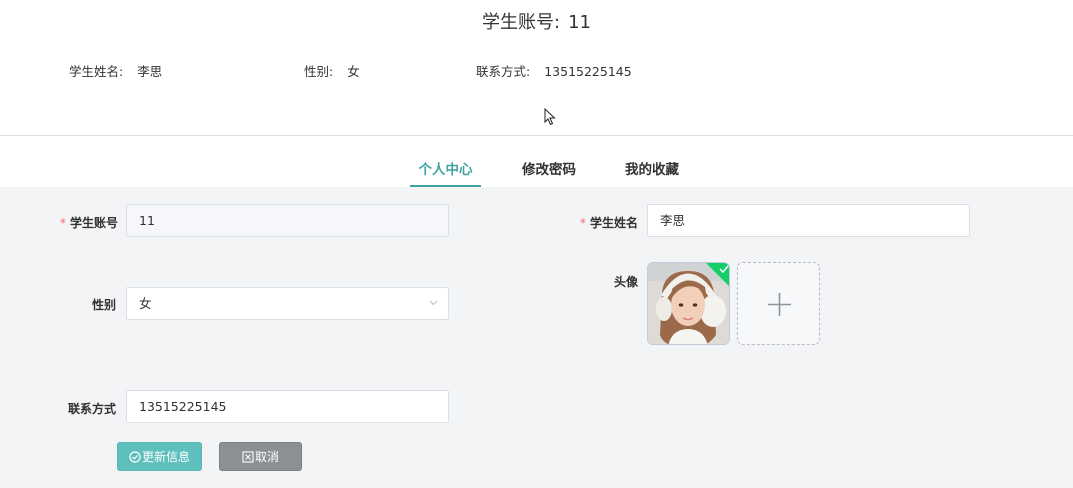 The width and height of the screenshot is (1073, 488). I want to click on info-name-value: 李思, so click(150, 71).